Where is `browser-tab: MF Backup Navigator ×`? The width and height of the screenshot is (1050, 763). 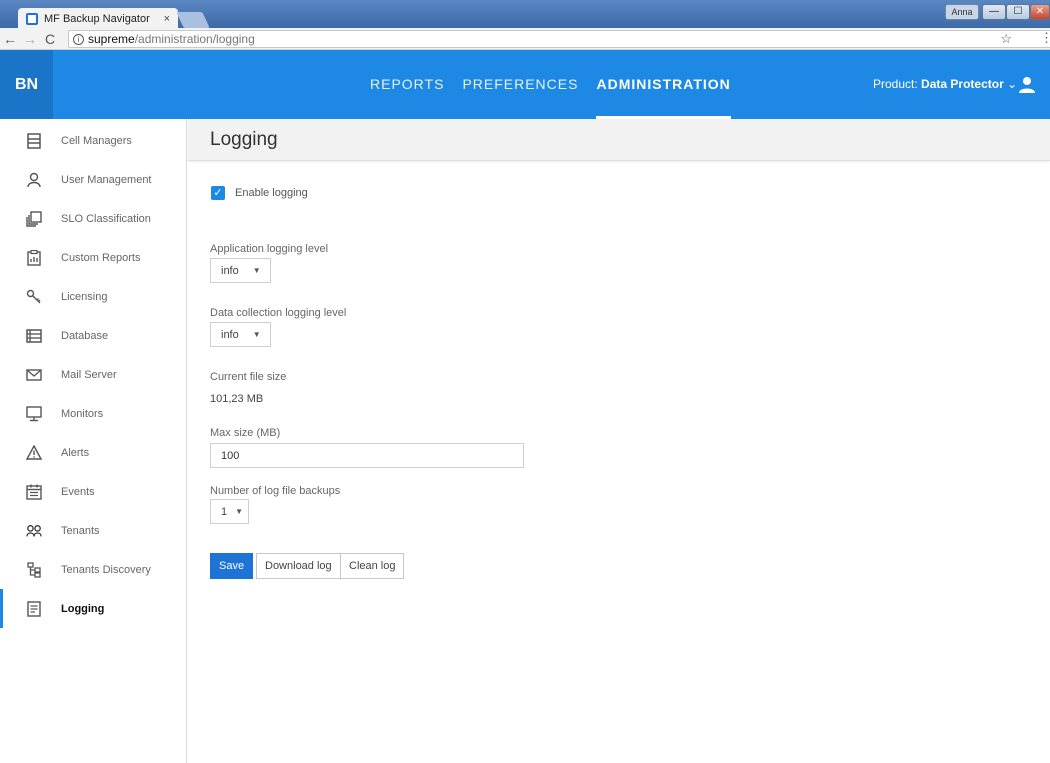
browser-tab: MF Backup Navigator × is located at coordinates (98, 19).